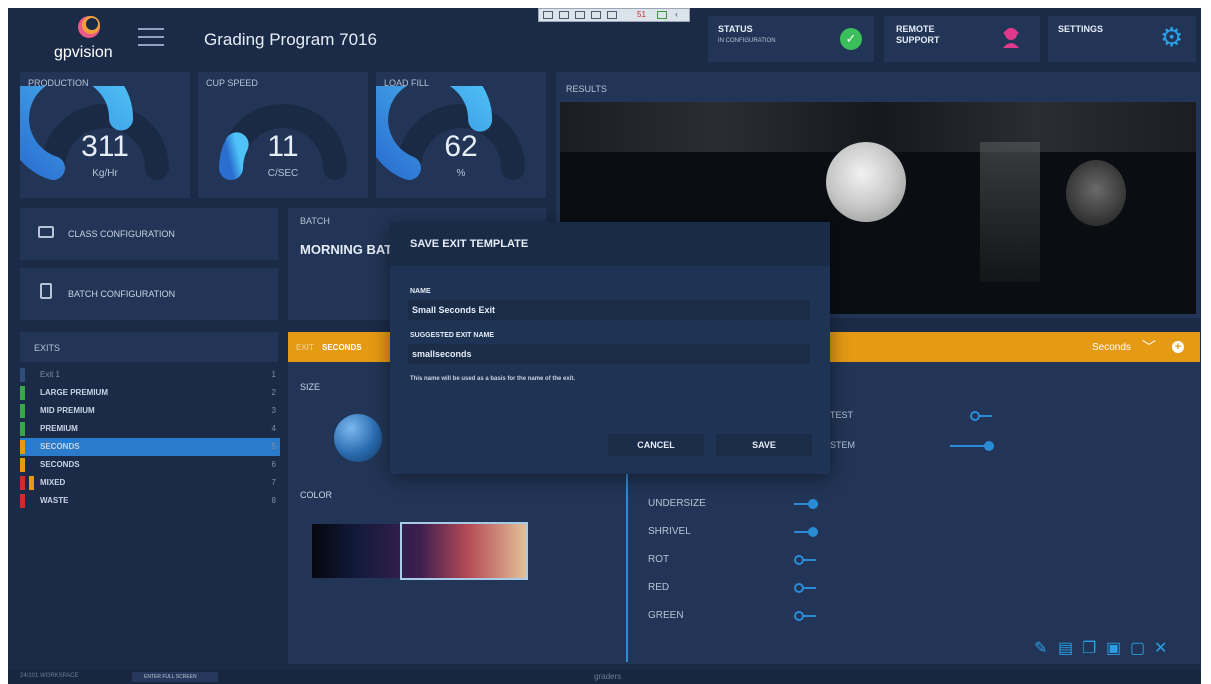 The width and height of the screenshot is (1211, 684). What do you see at coordinates (149, 294) in the screenshot?
I see `batch-configuration-button: BATCH CONFIGURATION` at bounding box center [149, 294].